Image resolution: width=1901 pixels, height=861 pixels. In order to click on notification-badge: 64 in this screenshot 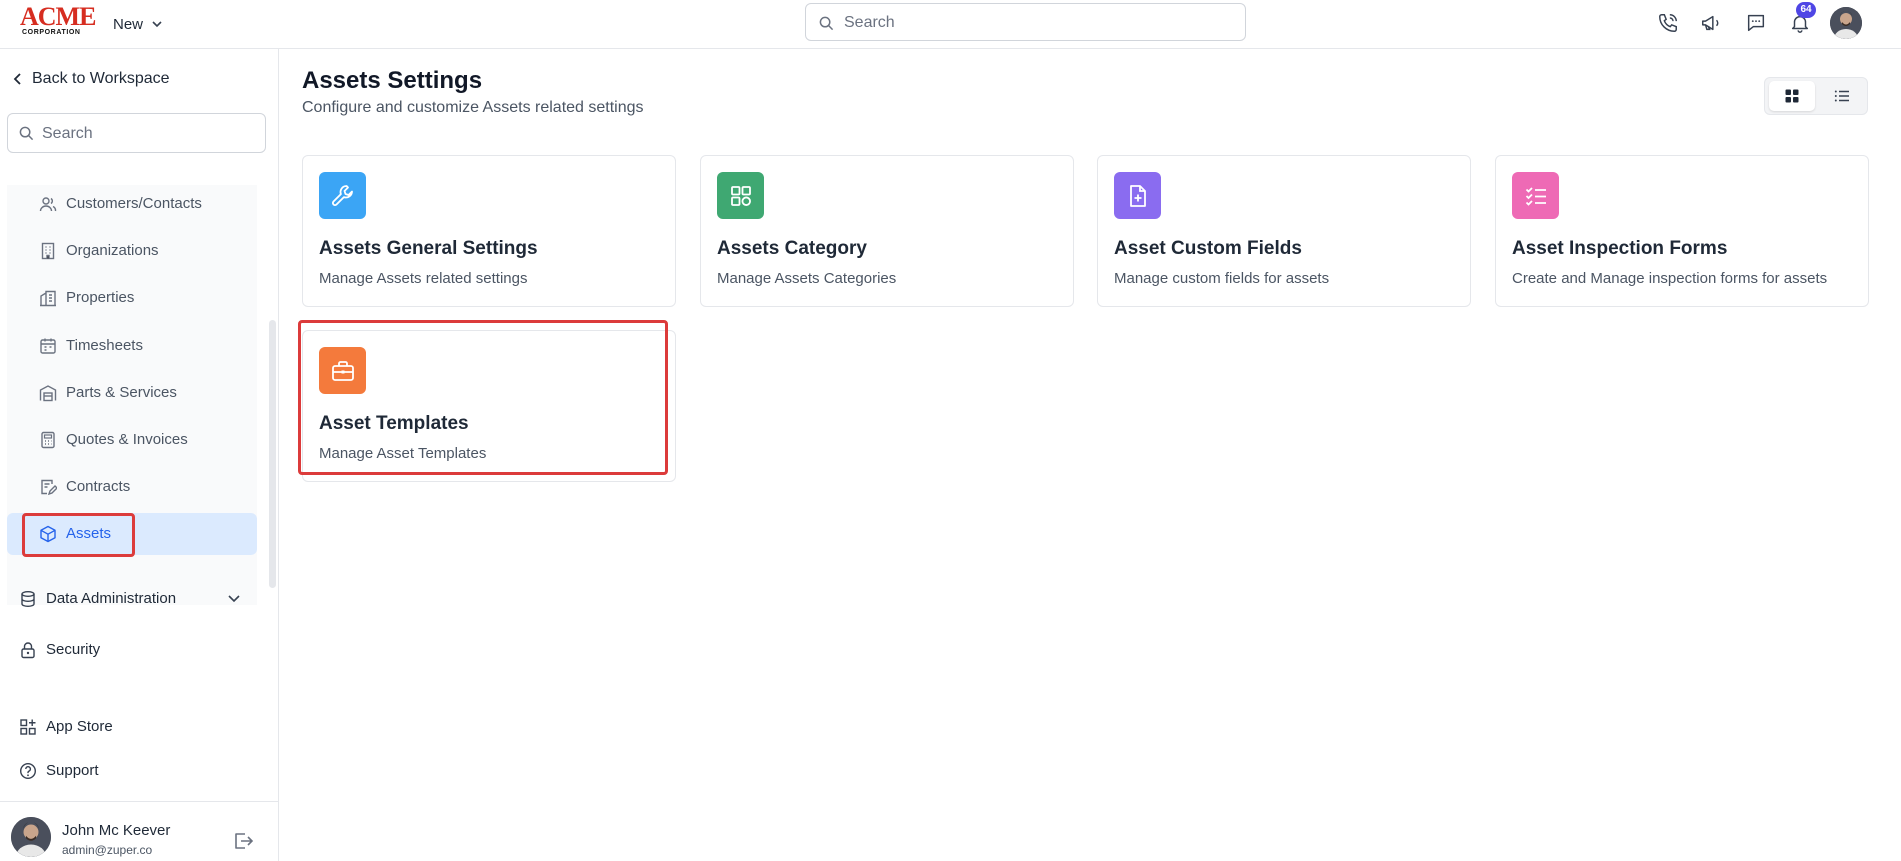, I will do `click(1806, 10)`.